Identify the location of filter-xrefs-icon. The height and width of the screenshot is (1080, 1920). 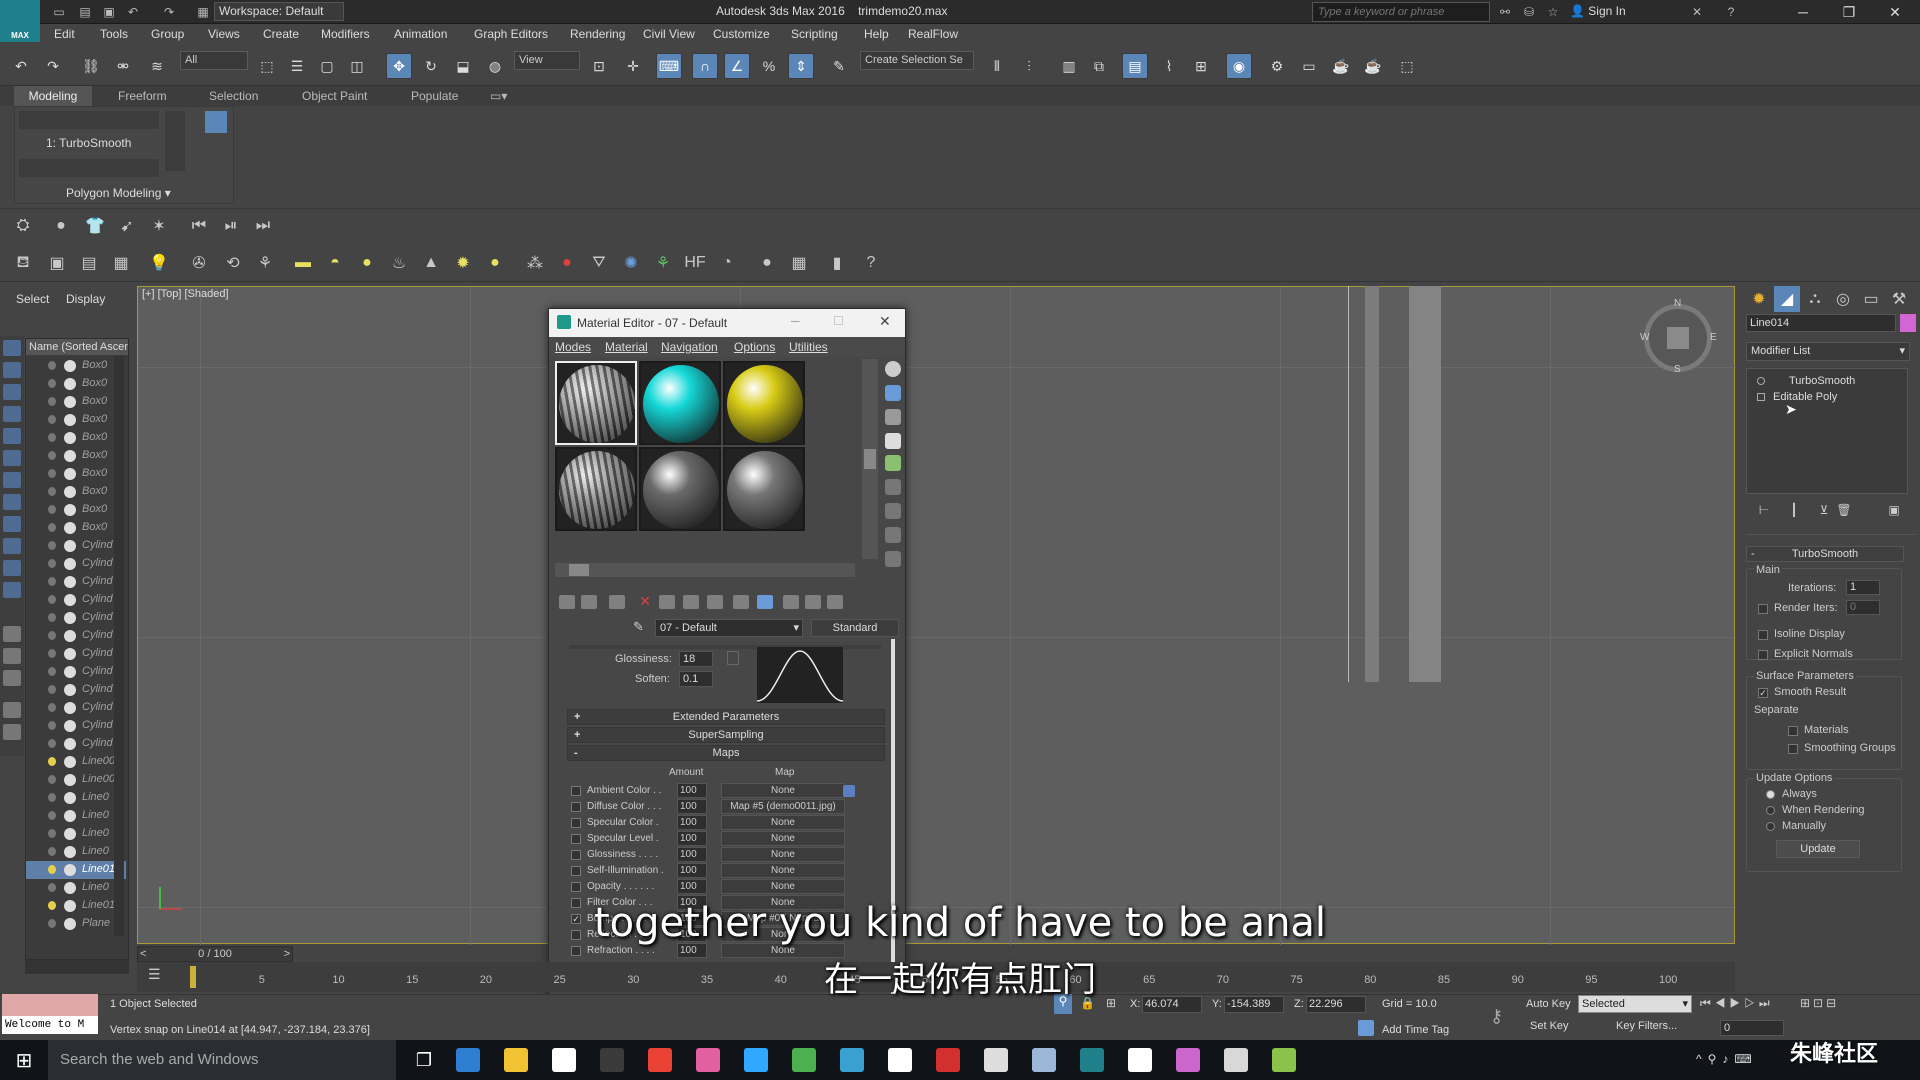
(12, 502).